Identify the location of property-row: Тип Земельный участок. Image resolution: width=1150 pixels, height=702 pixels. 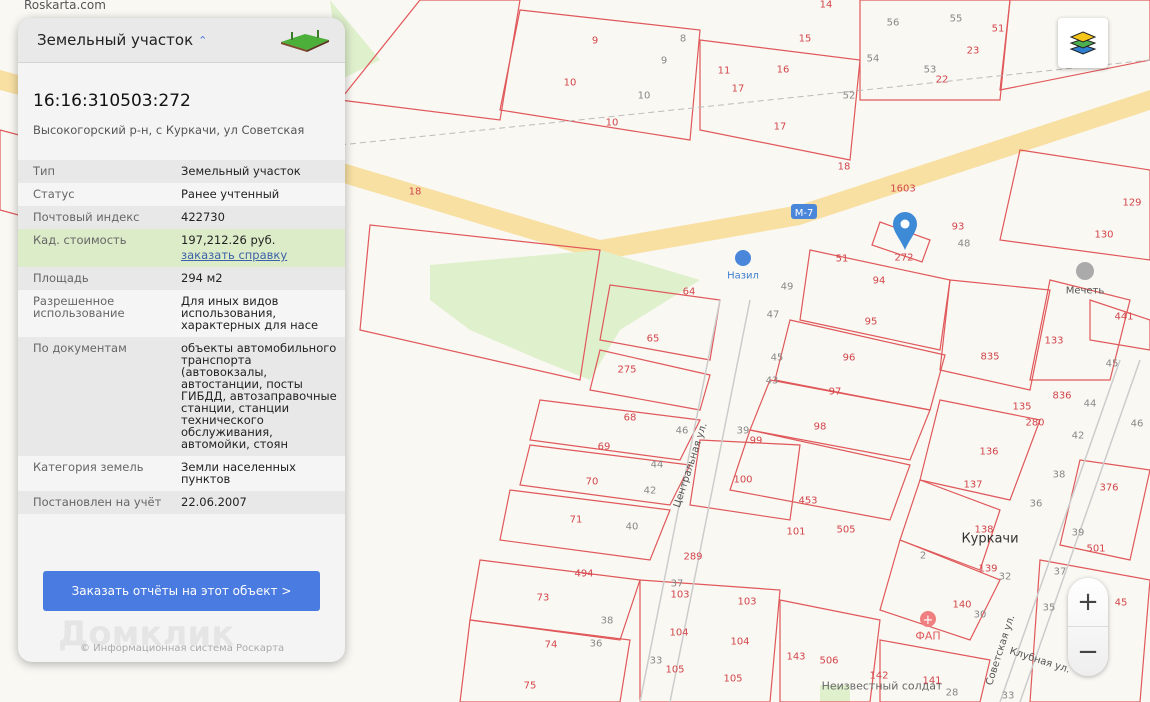
(181, 171).